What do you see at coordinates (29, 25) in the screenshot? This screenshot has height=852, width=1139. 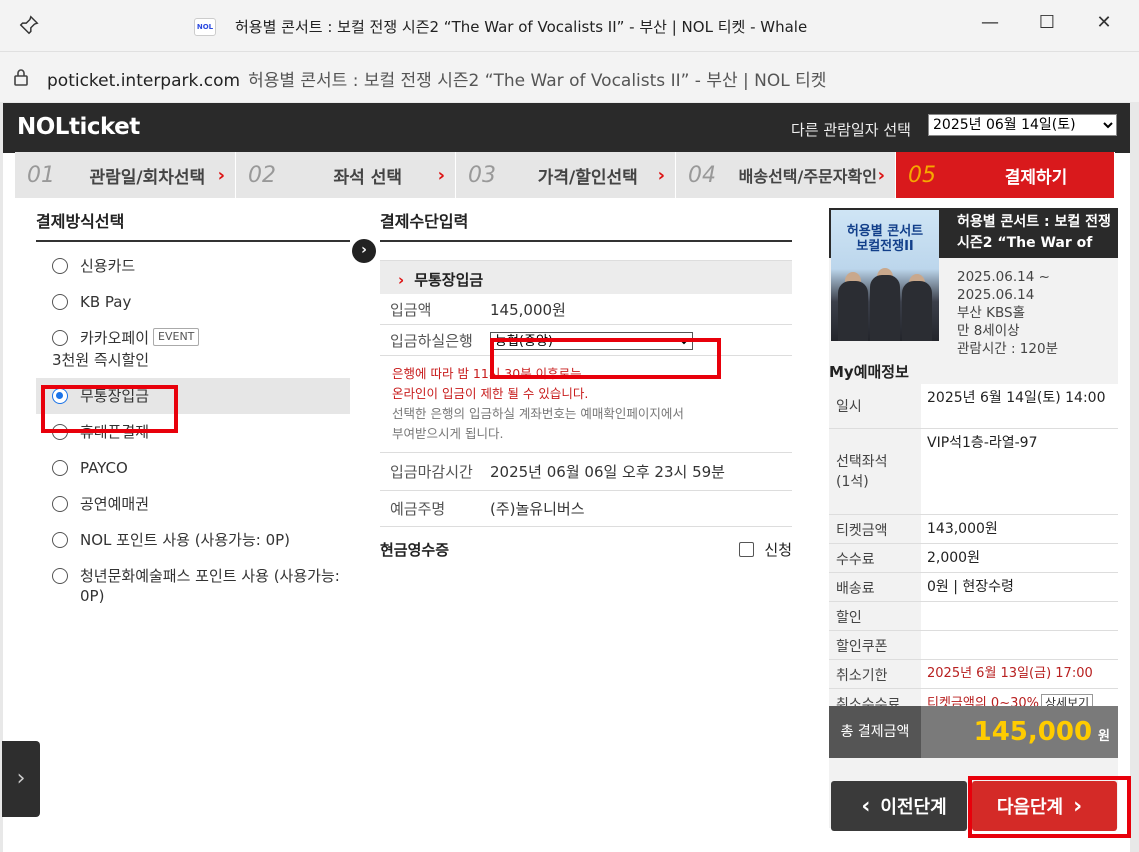 I see `pin-icon` at bounding box center [29, 25].